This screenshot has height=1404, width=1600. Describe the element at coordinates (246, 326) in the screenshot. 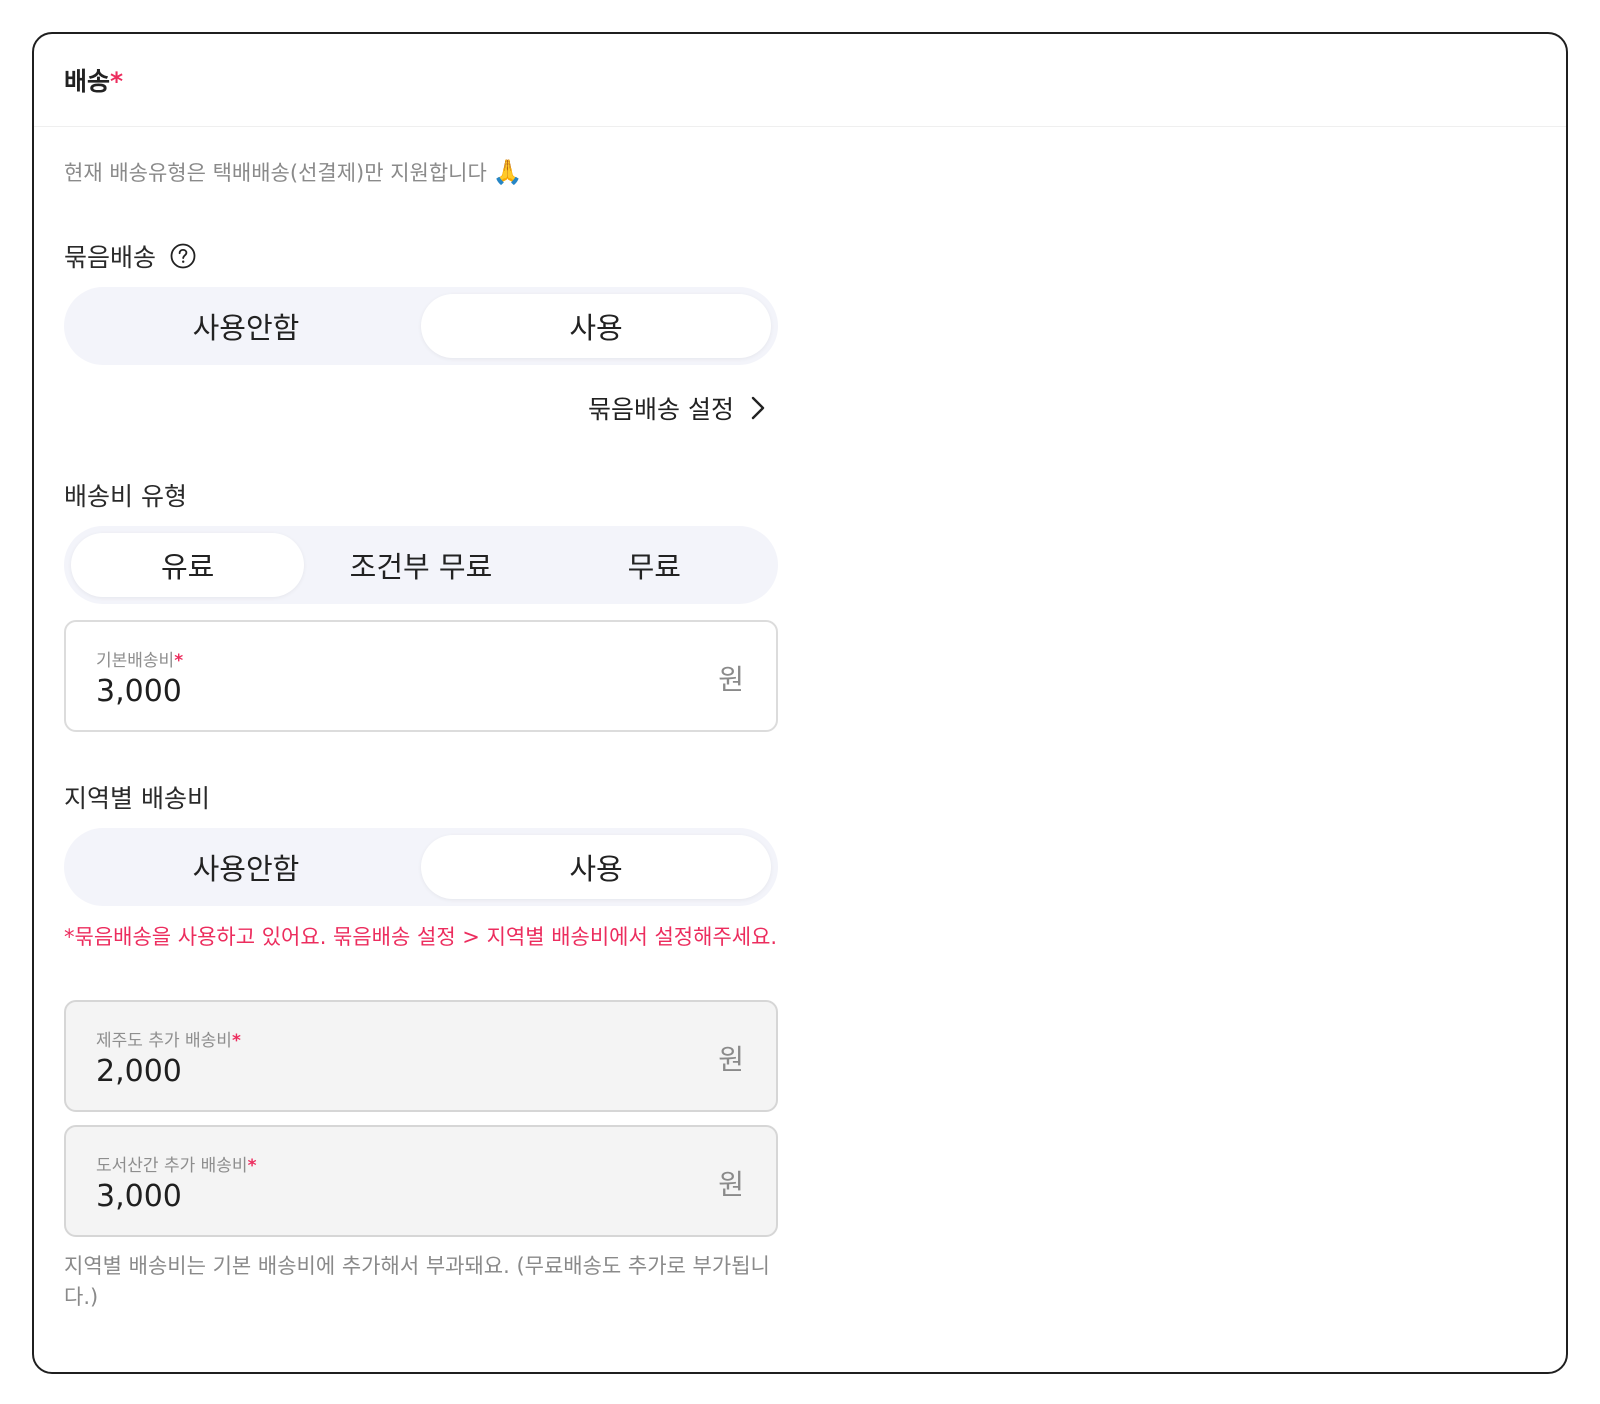

I see `bundle-option-off: 사용안함` at that location.